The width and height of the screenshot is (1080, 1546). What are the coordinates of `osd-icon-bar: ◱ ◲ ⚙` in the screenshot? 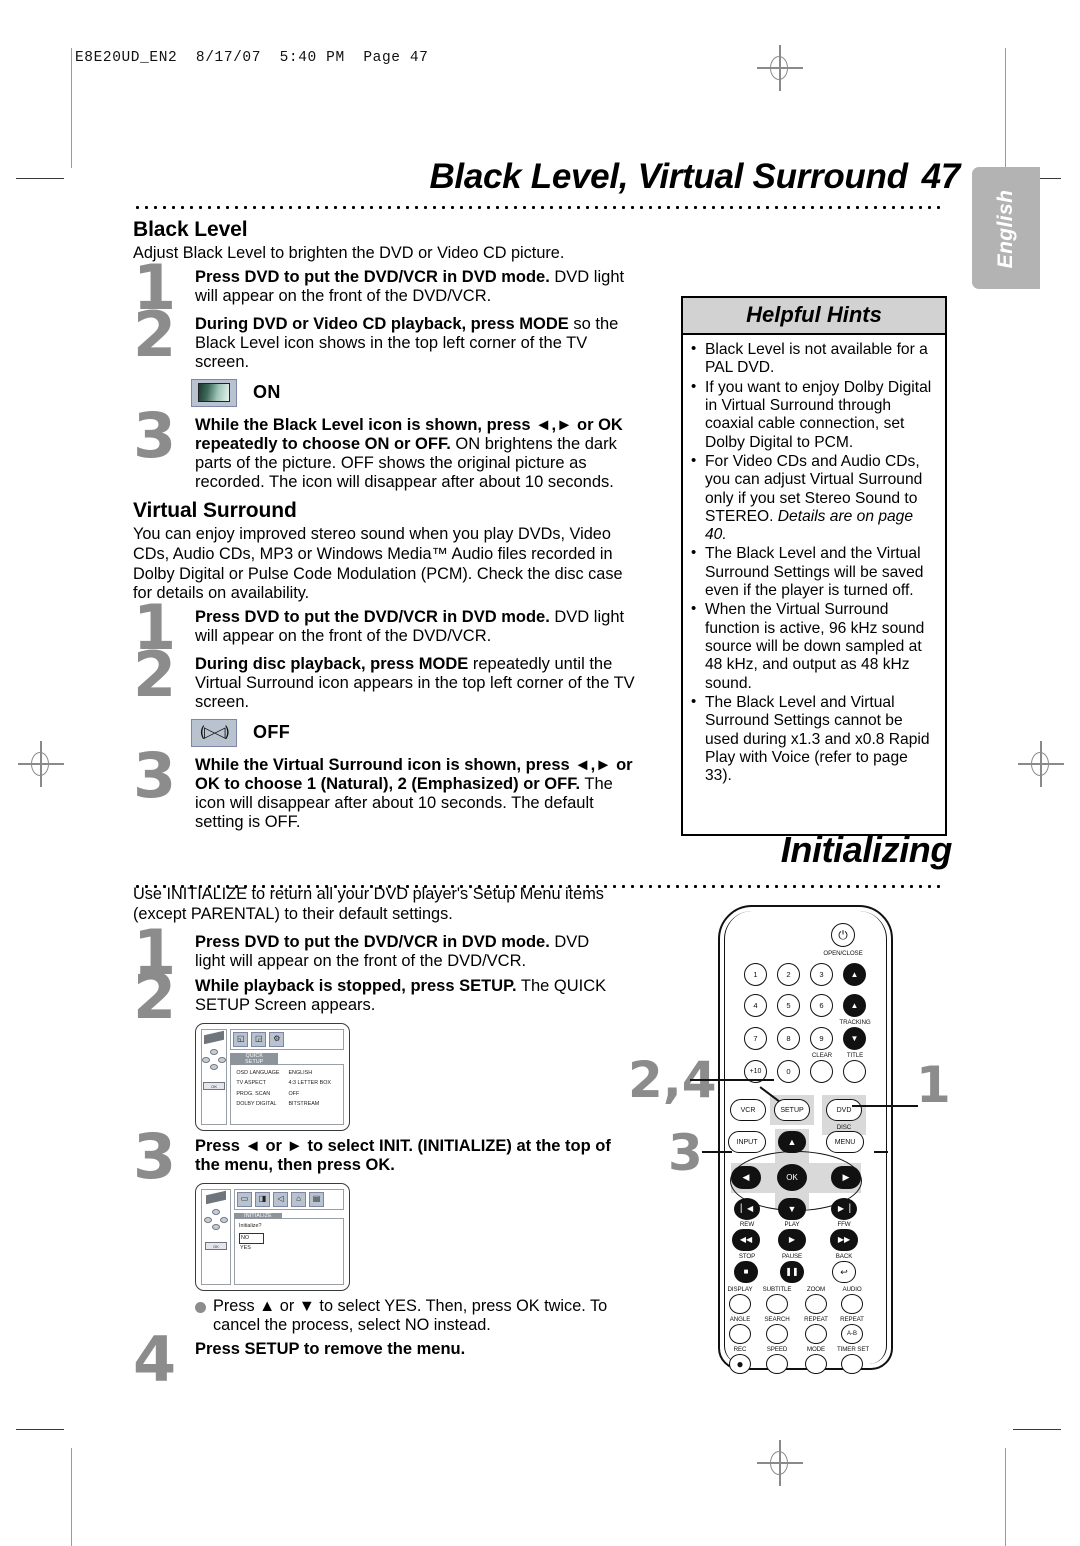 It's located at (287, 1039).